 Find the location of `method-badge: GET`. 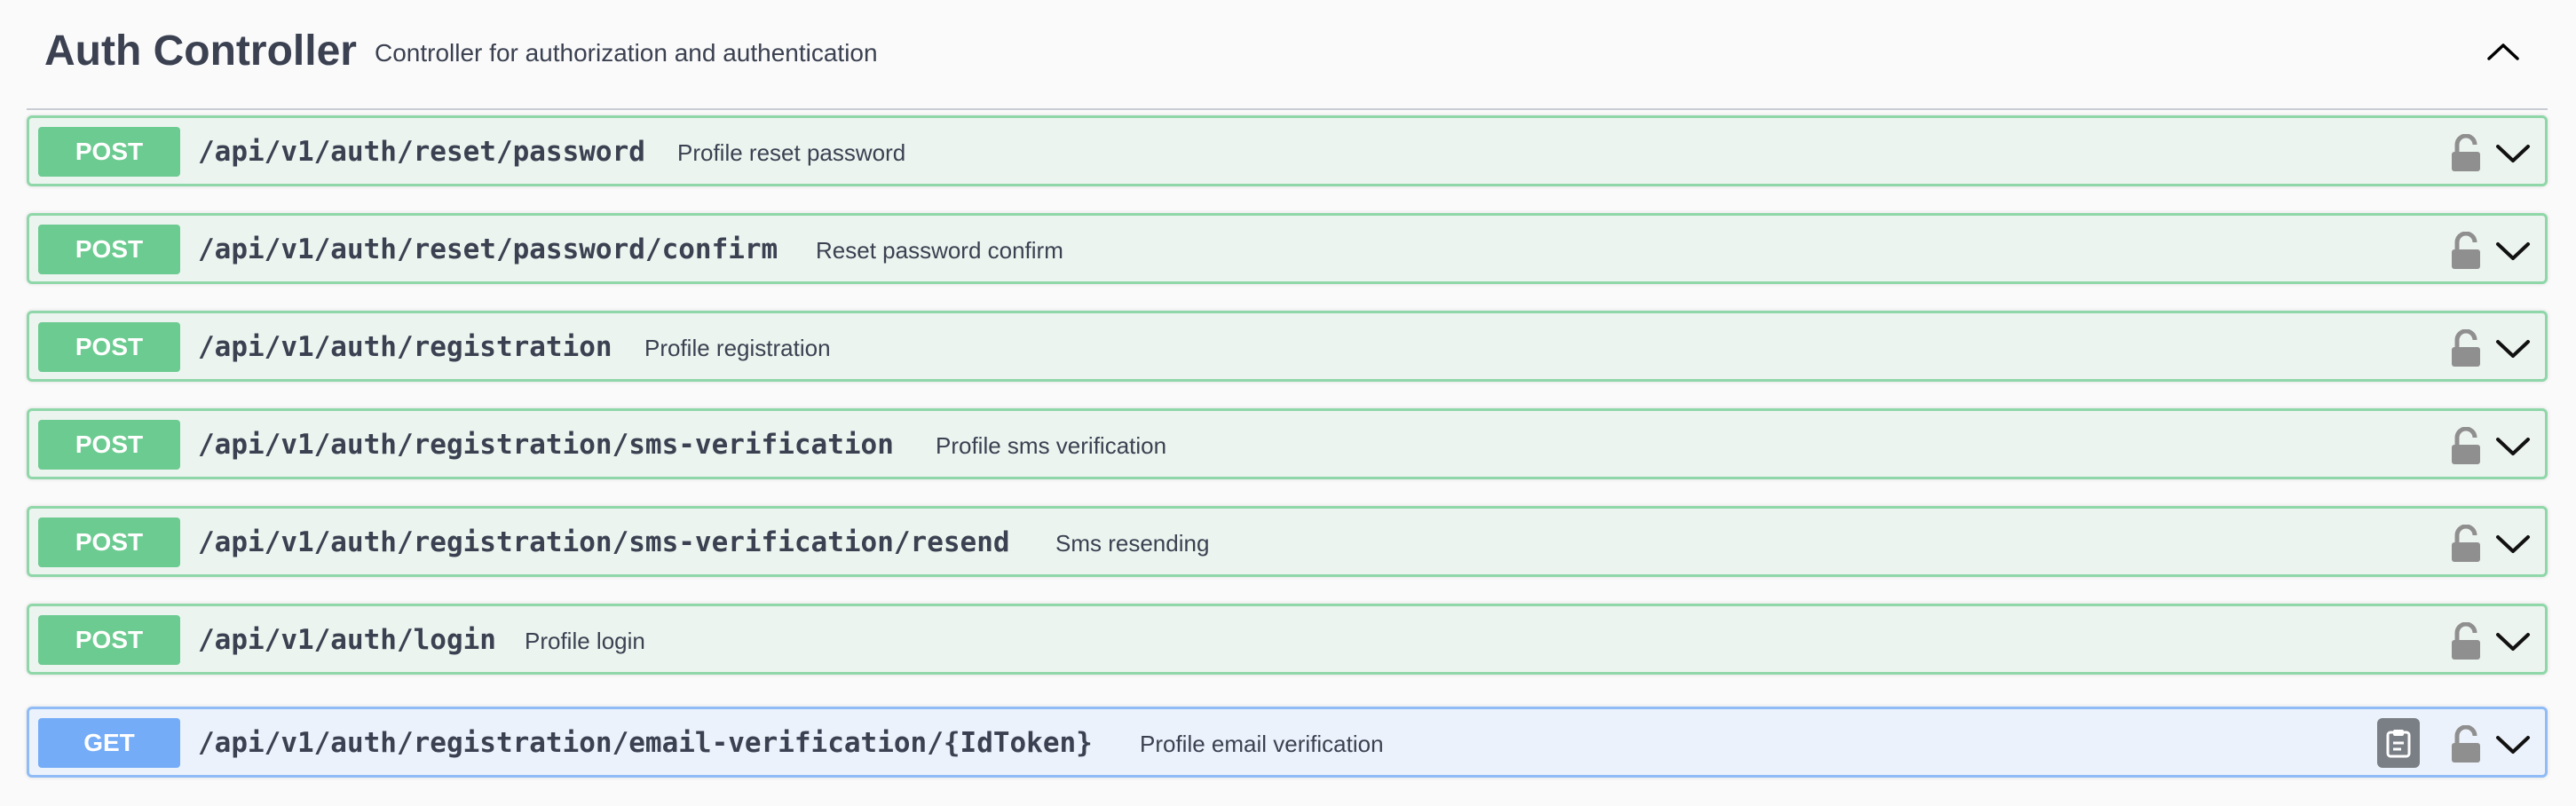

method-badge: GET is located at coordinates (109, 743).